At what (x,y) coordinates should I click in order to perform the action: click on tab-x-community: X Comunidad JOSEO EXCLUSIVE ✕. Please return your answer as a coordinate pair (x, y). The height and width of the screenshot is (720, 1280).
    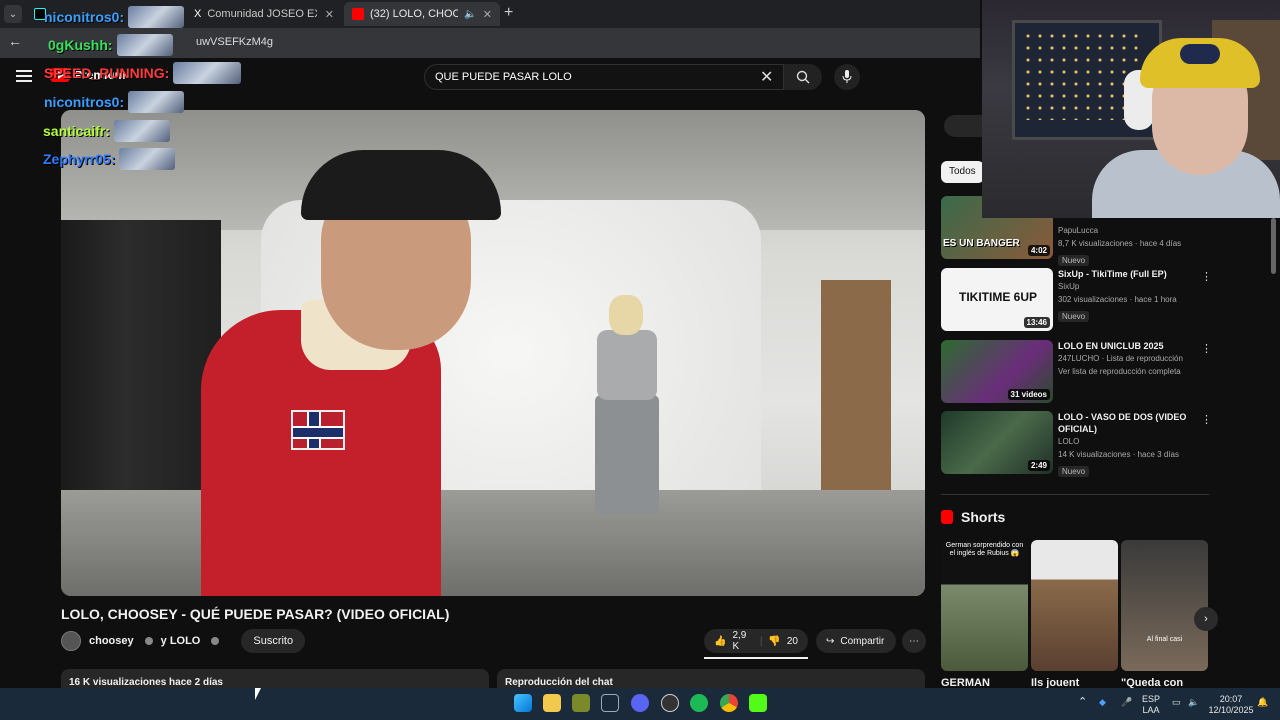
    Looking at the image, I should click on (264, 14).